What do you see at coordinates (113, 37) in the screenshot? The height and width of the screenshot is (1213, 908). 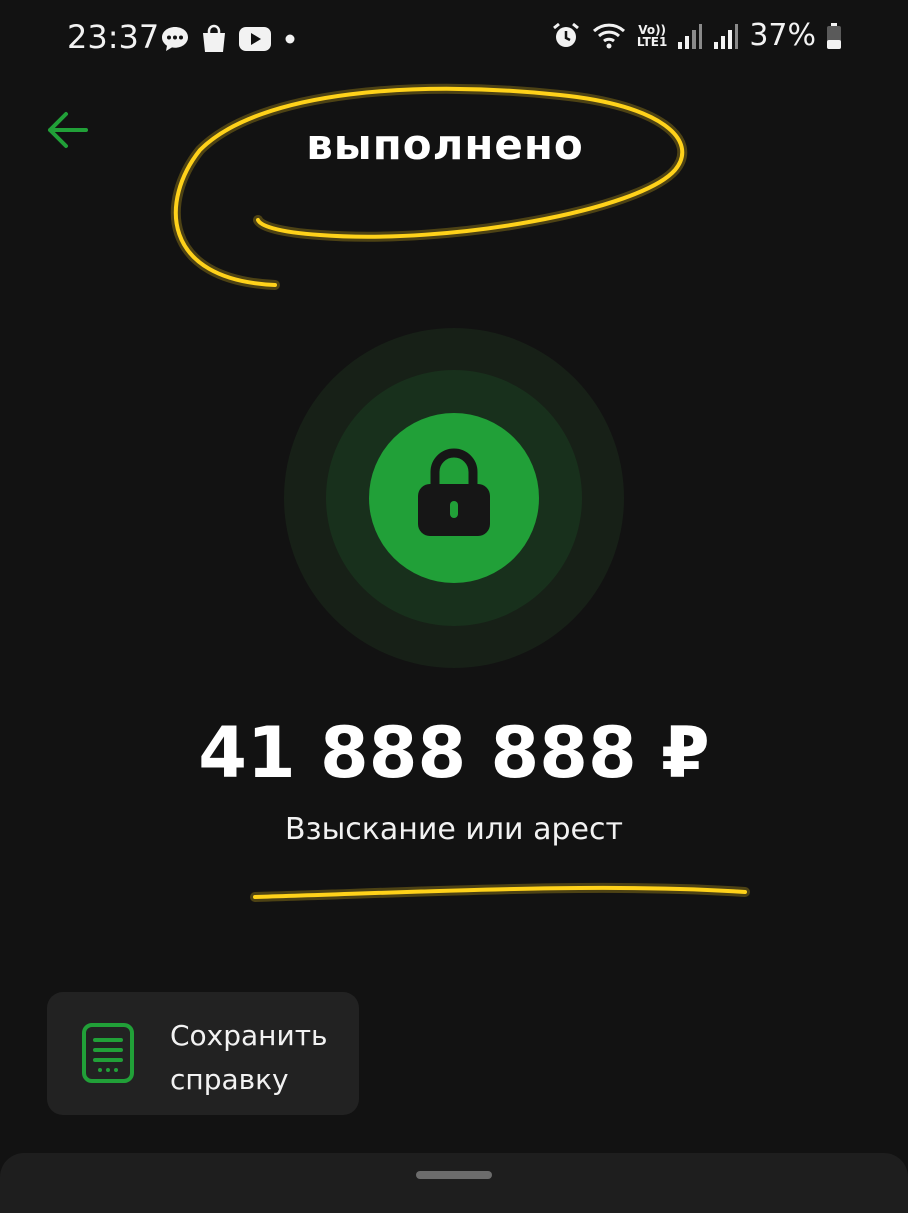 I see `status-time: 23:37` at bounding box center [113, 37].